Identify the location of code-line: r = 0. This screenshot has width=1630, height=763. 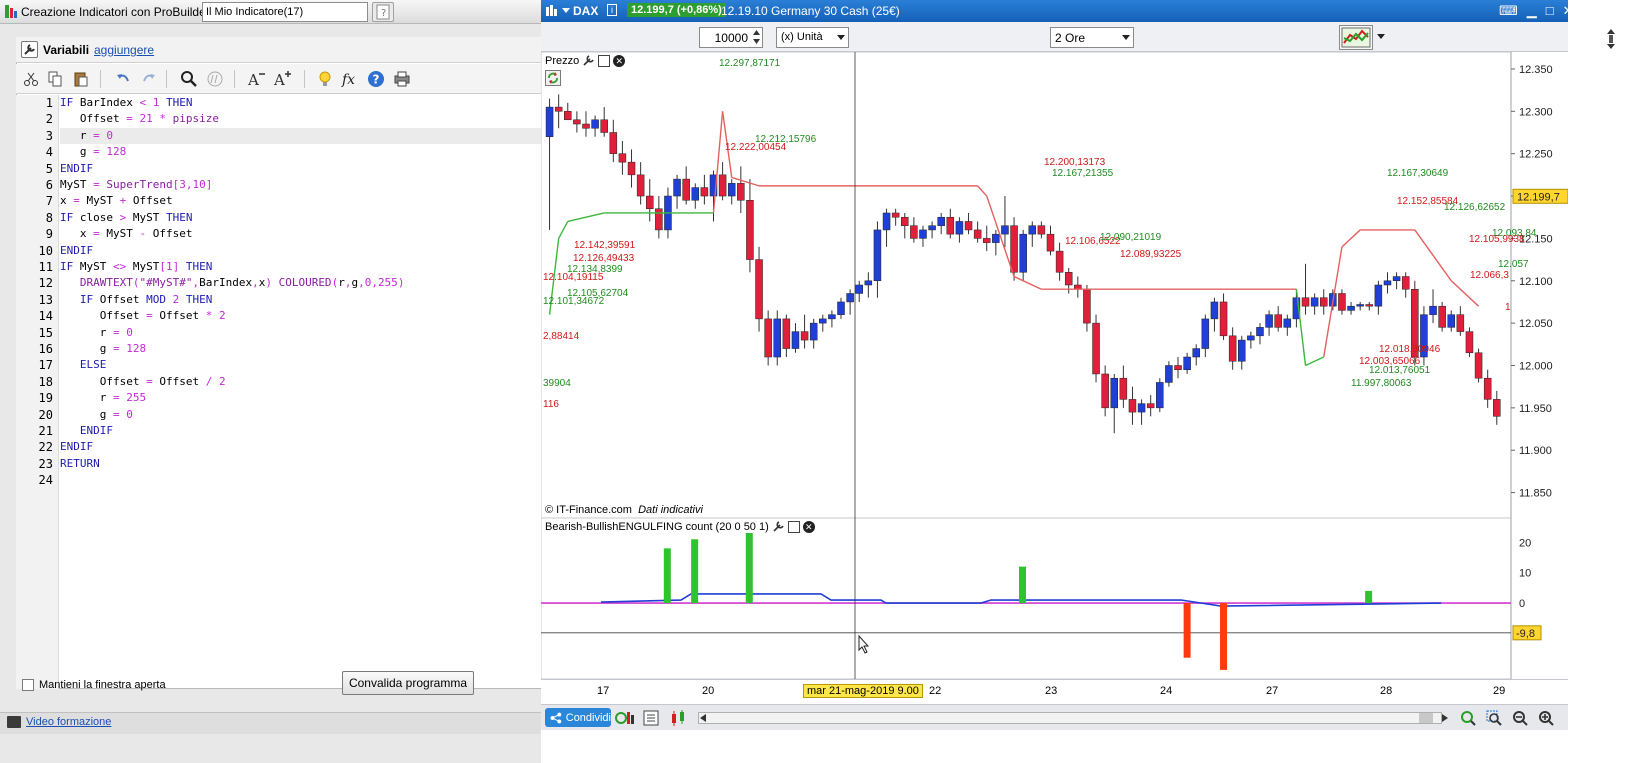
(310, 136).